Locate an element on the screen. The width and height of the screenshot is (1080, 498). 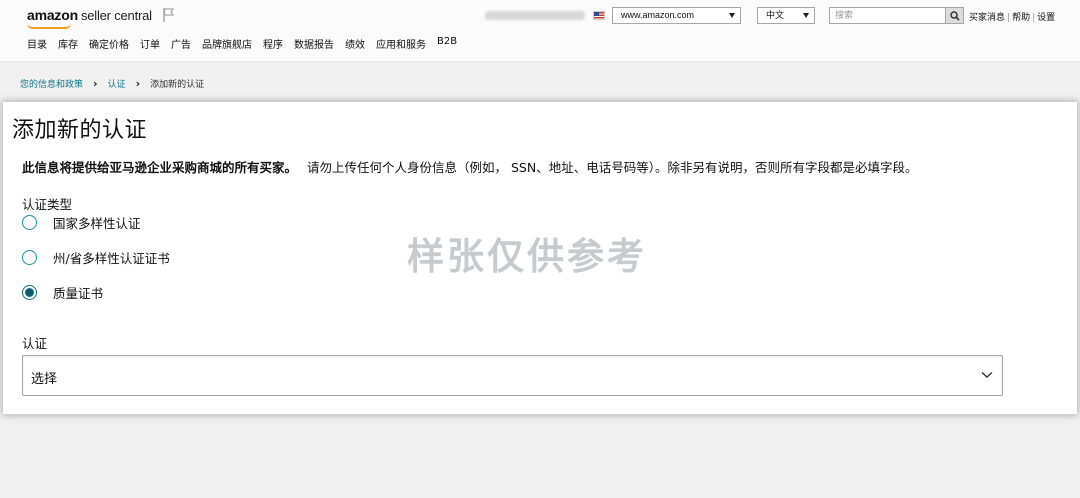
sample-watermark: 样张仅供参考 is located at coordinates (527, 256).